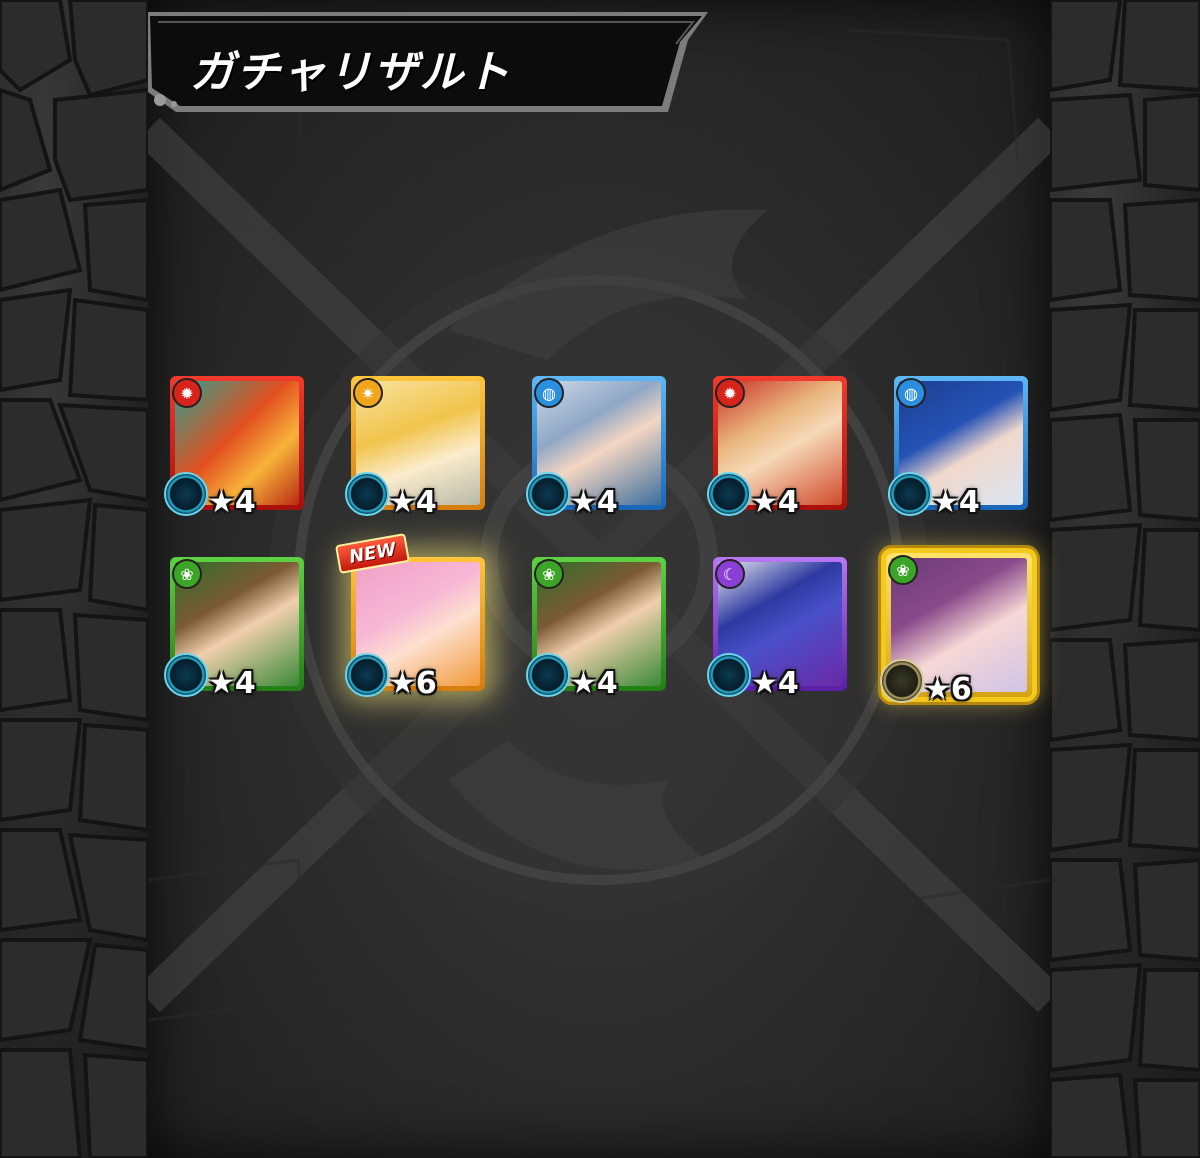  I want to click on right-stone-wall, so click(1125, 579).